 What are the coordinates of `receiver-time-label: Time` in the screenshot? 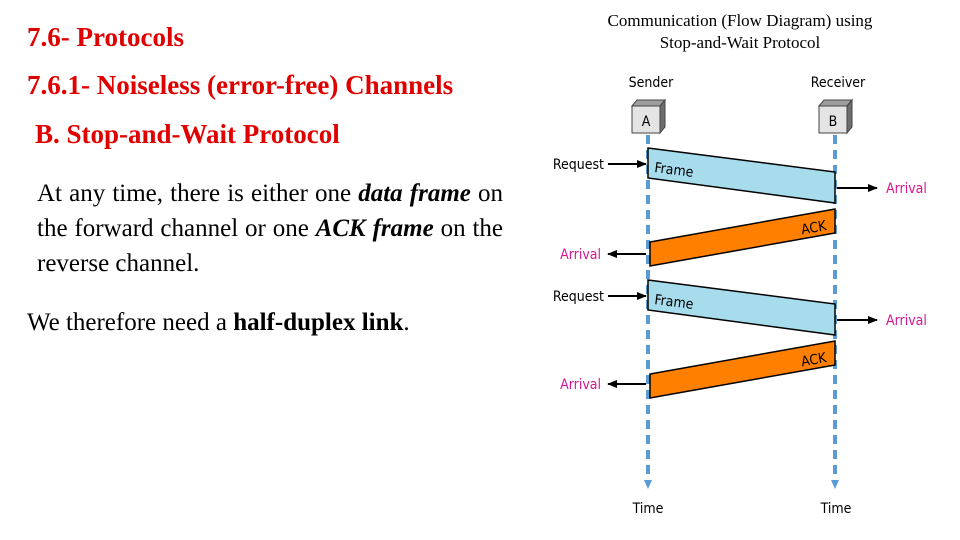 It's located at (836, 509).